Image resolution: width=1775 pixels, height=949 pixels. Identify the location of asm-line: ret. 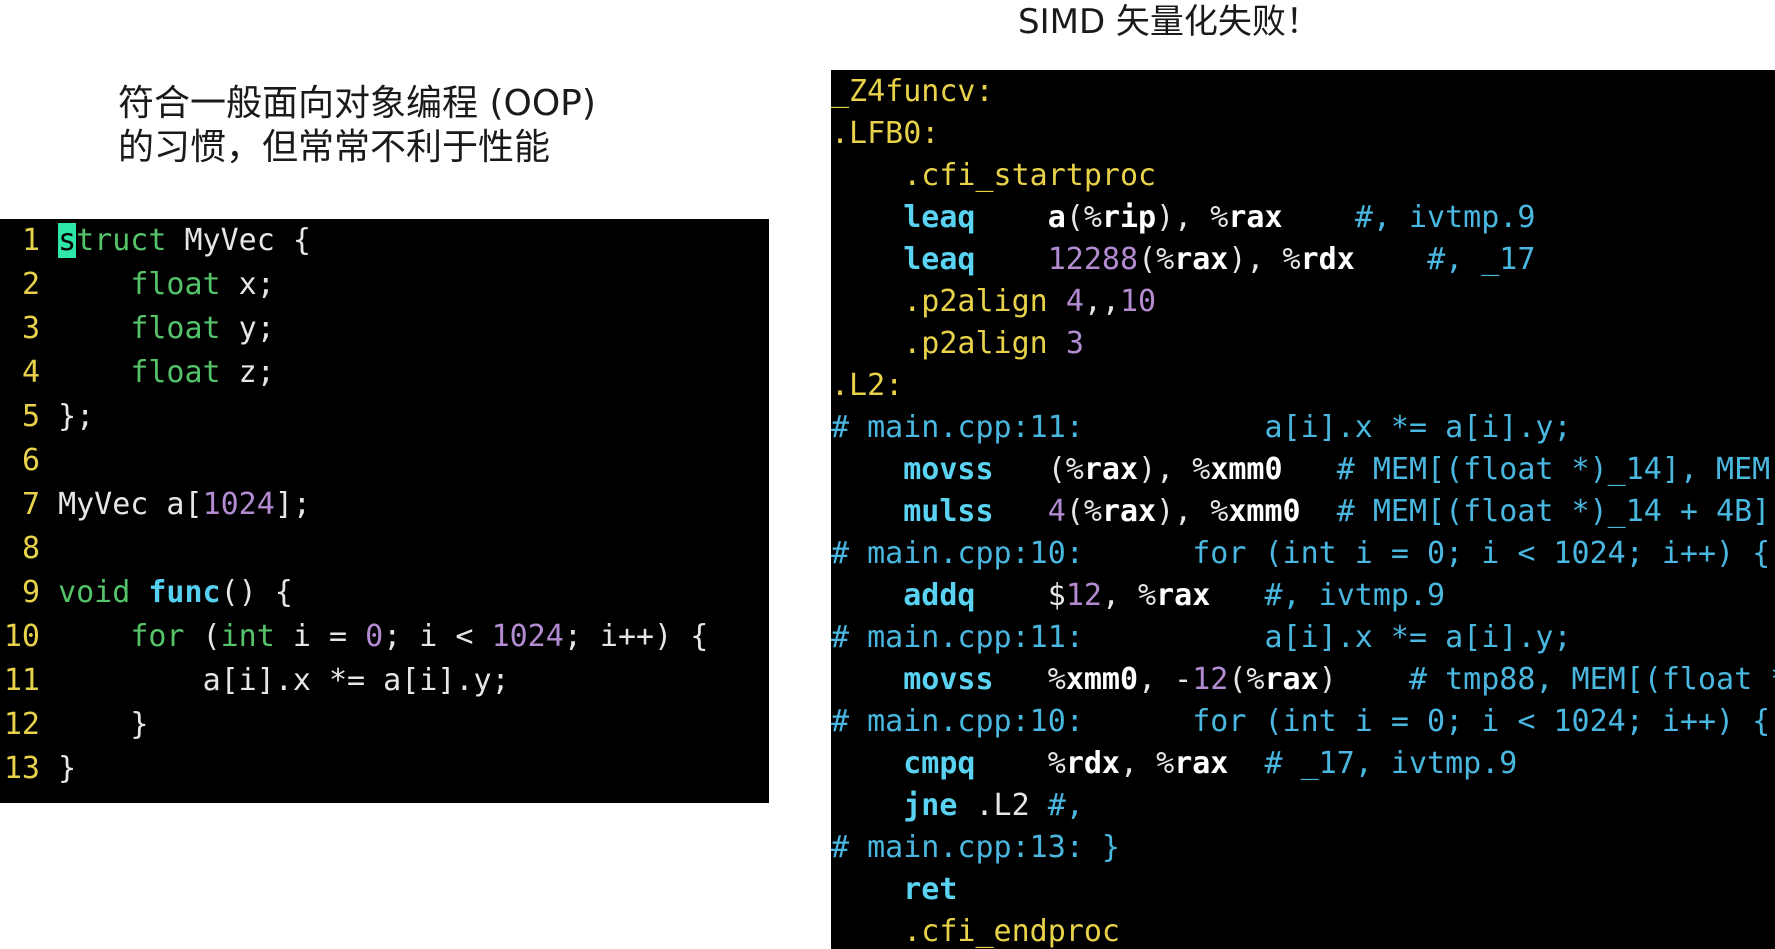
(930, 889).